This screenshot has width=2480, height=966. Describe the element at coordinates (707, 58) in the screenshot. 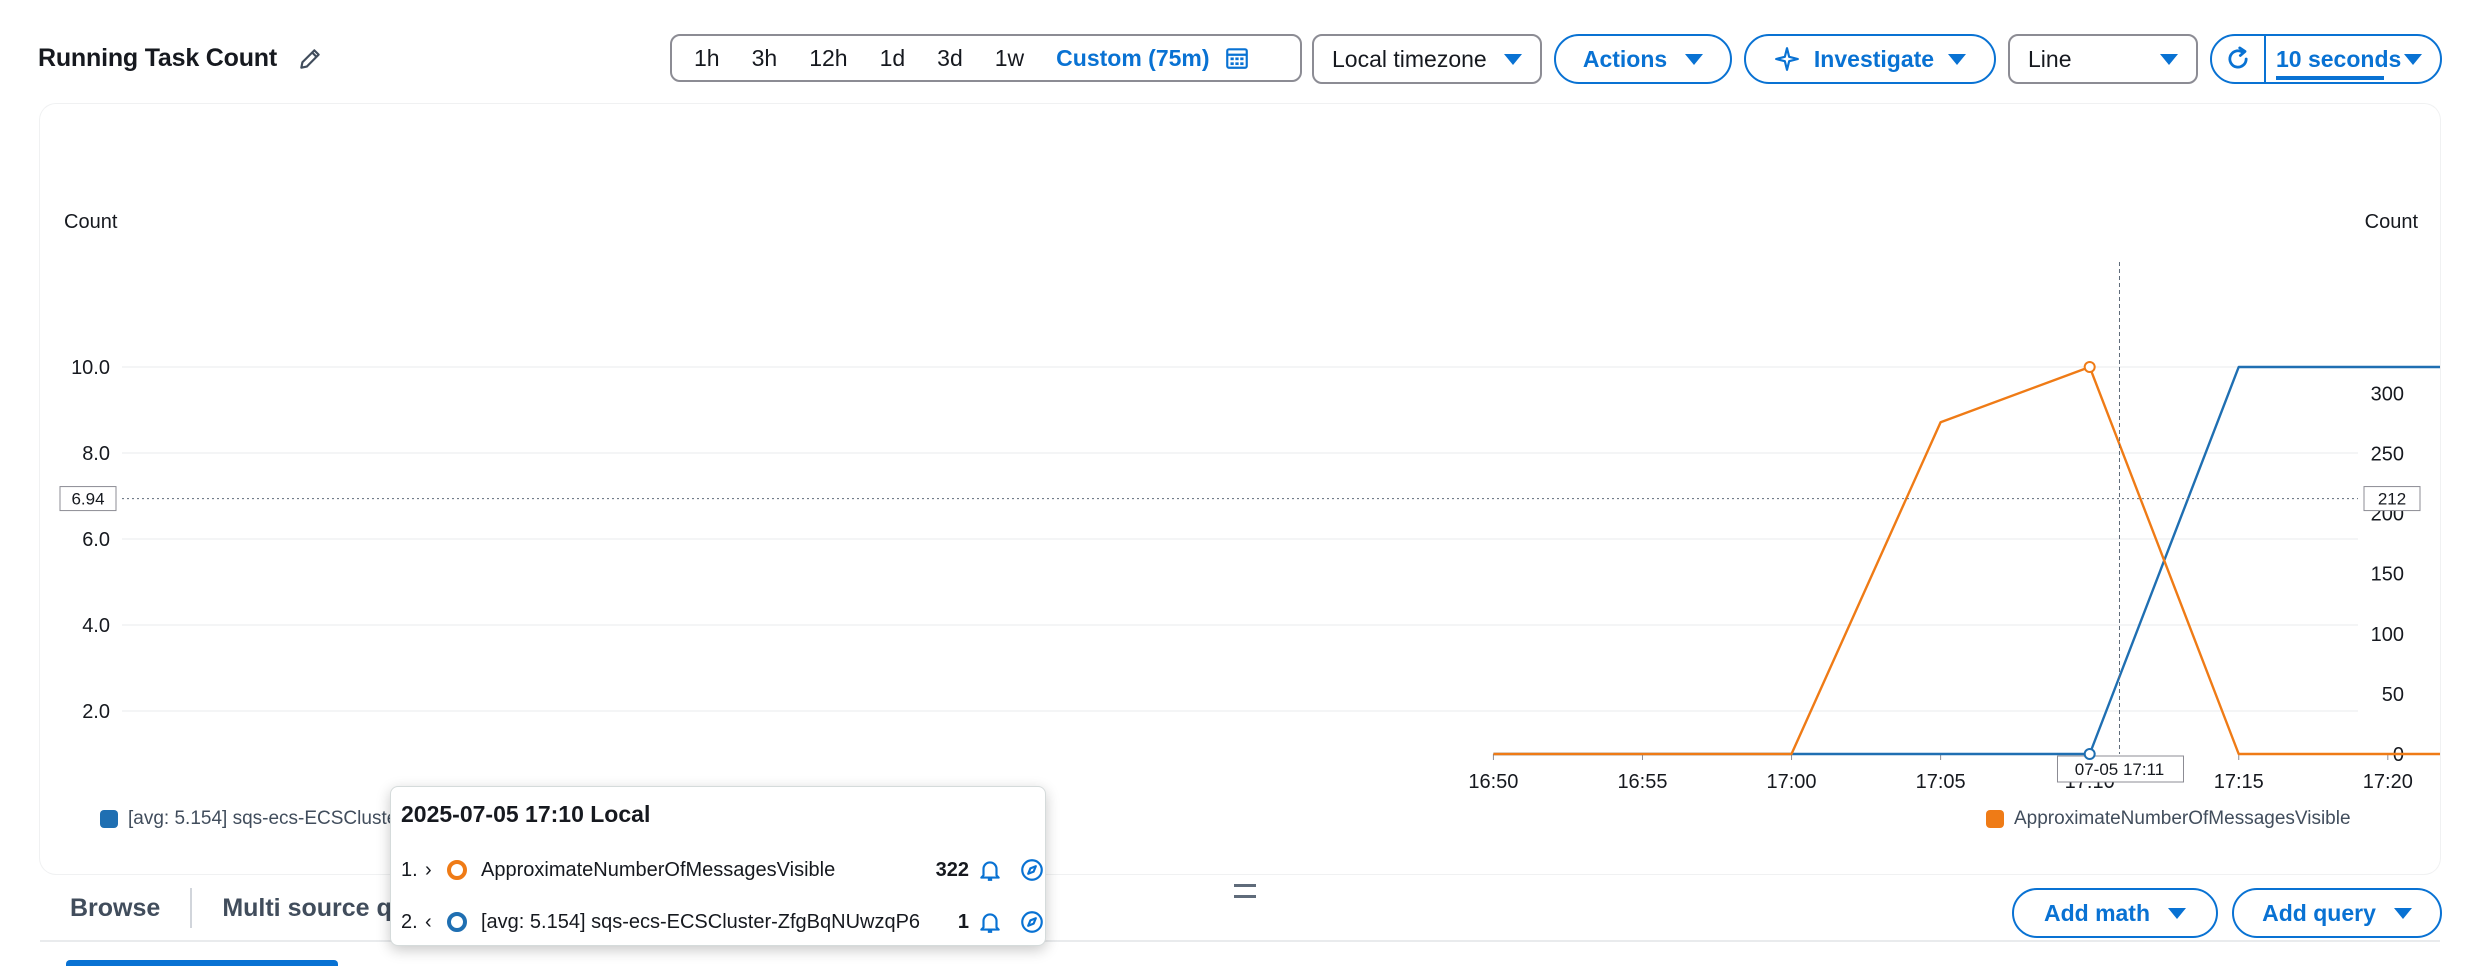

I see `range-1h: 1h` at that location.